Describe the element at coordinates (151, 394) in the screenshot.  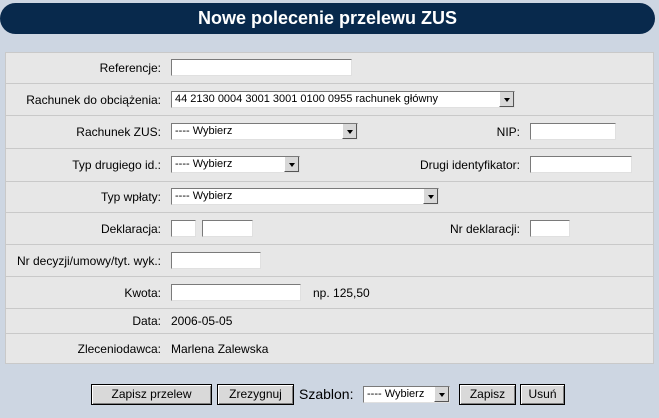
I see `save-transfer-button: Zapisz przelew` at that location.